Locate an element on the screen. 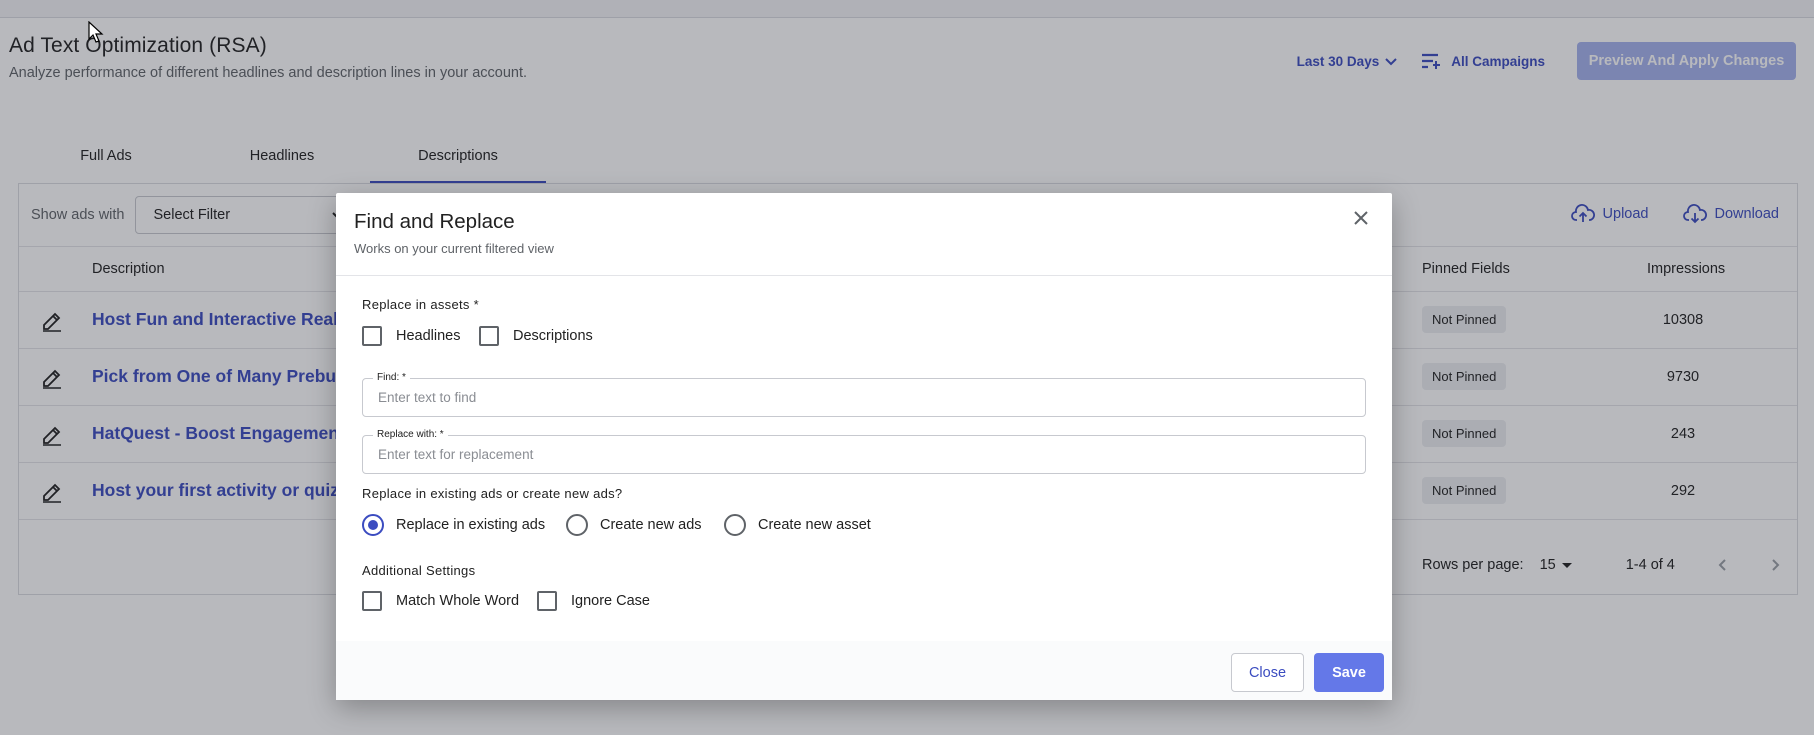 This screenshot has height=735, width=1814. headlines-checkbox: Headlines is located at coordinates (411, 336).